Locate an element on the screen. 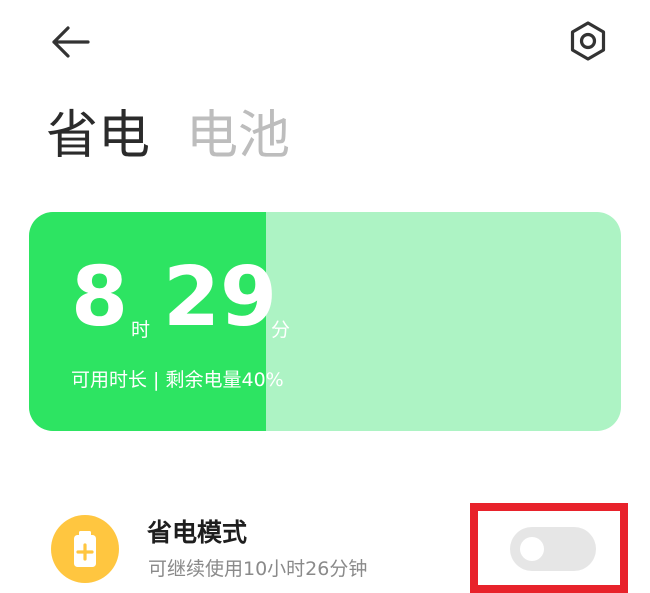 The image size is (650, 593). battery-caption: 可用时长 | 剩余电量40% is located at coordinates (177, 380).